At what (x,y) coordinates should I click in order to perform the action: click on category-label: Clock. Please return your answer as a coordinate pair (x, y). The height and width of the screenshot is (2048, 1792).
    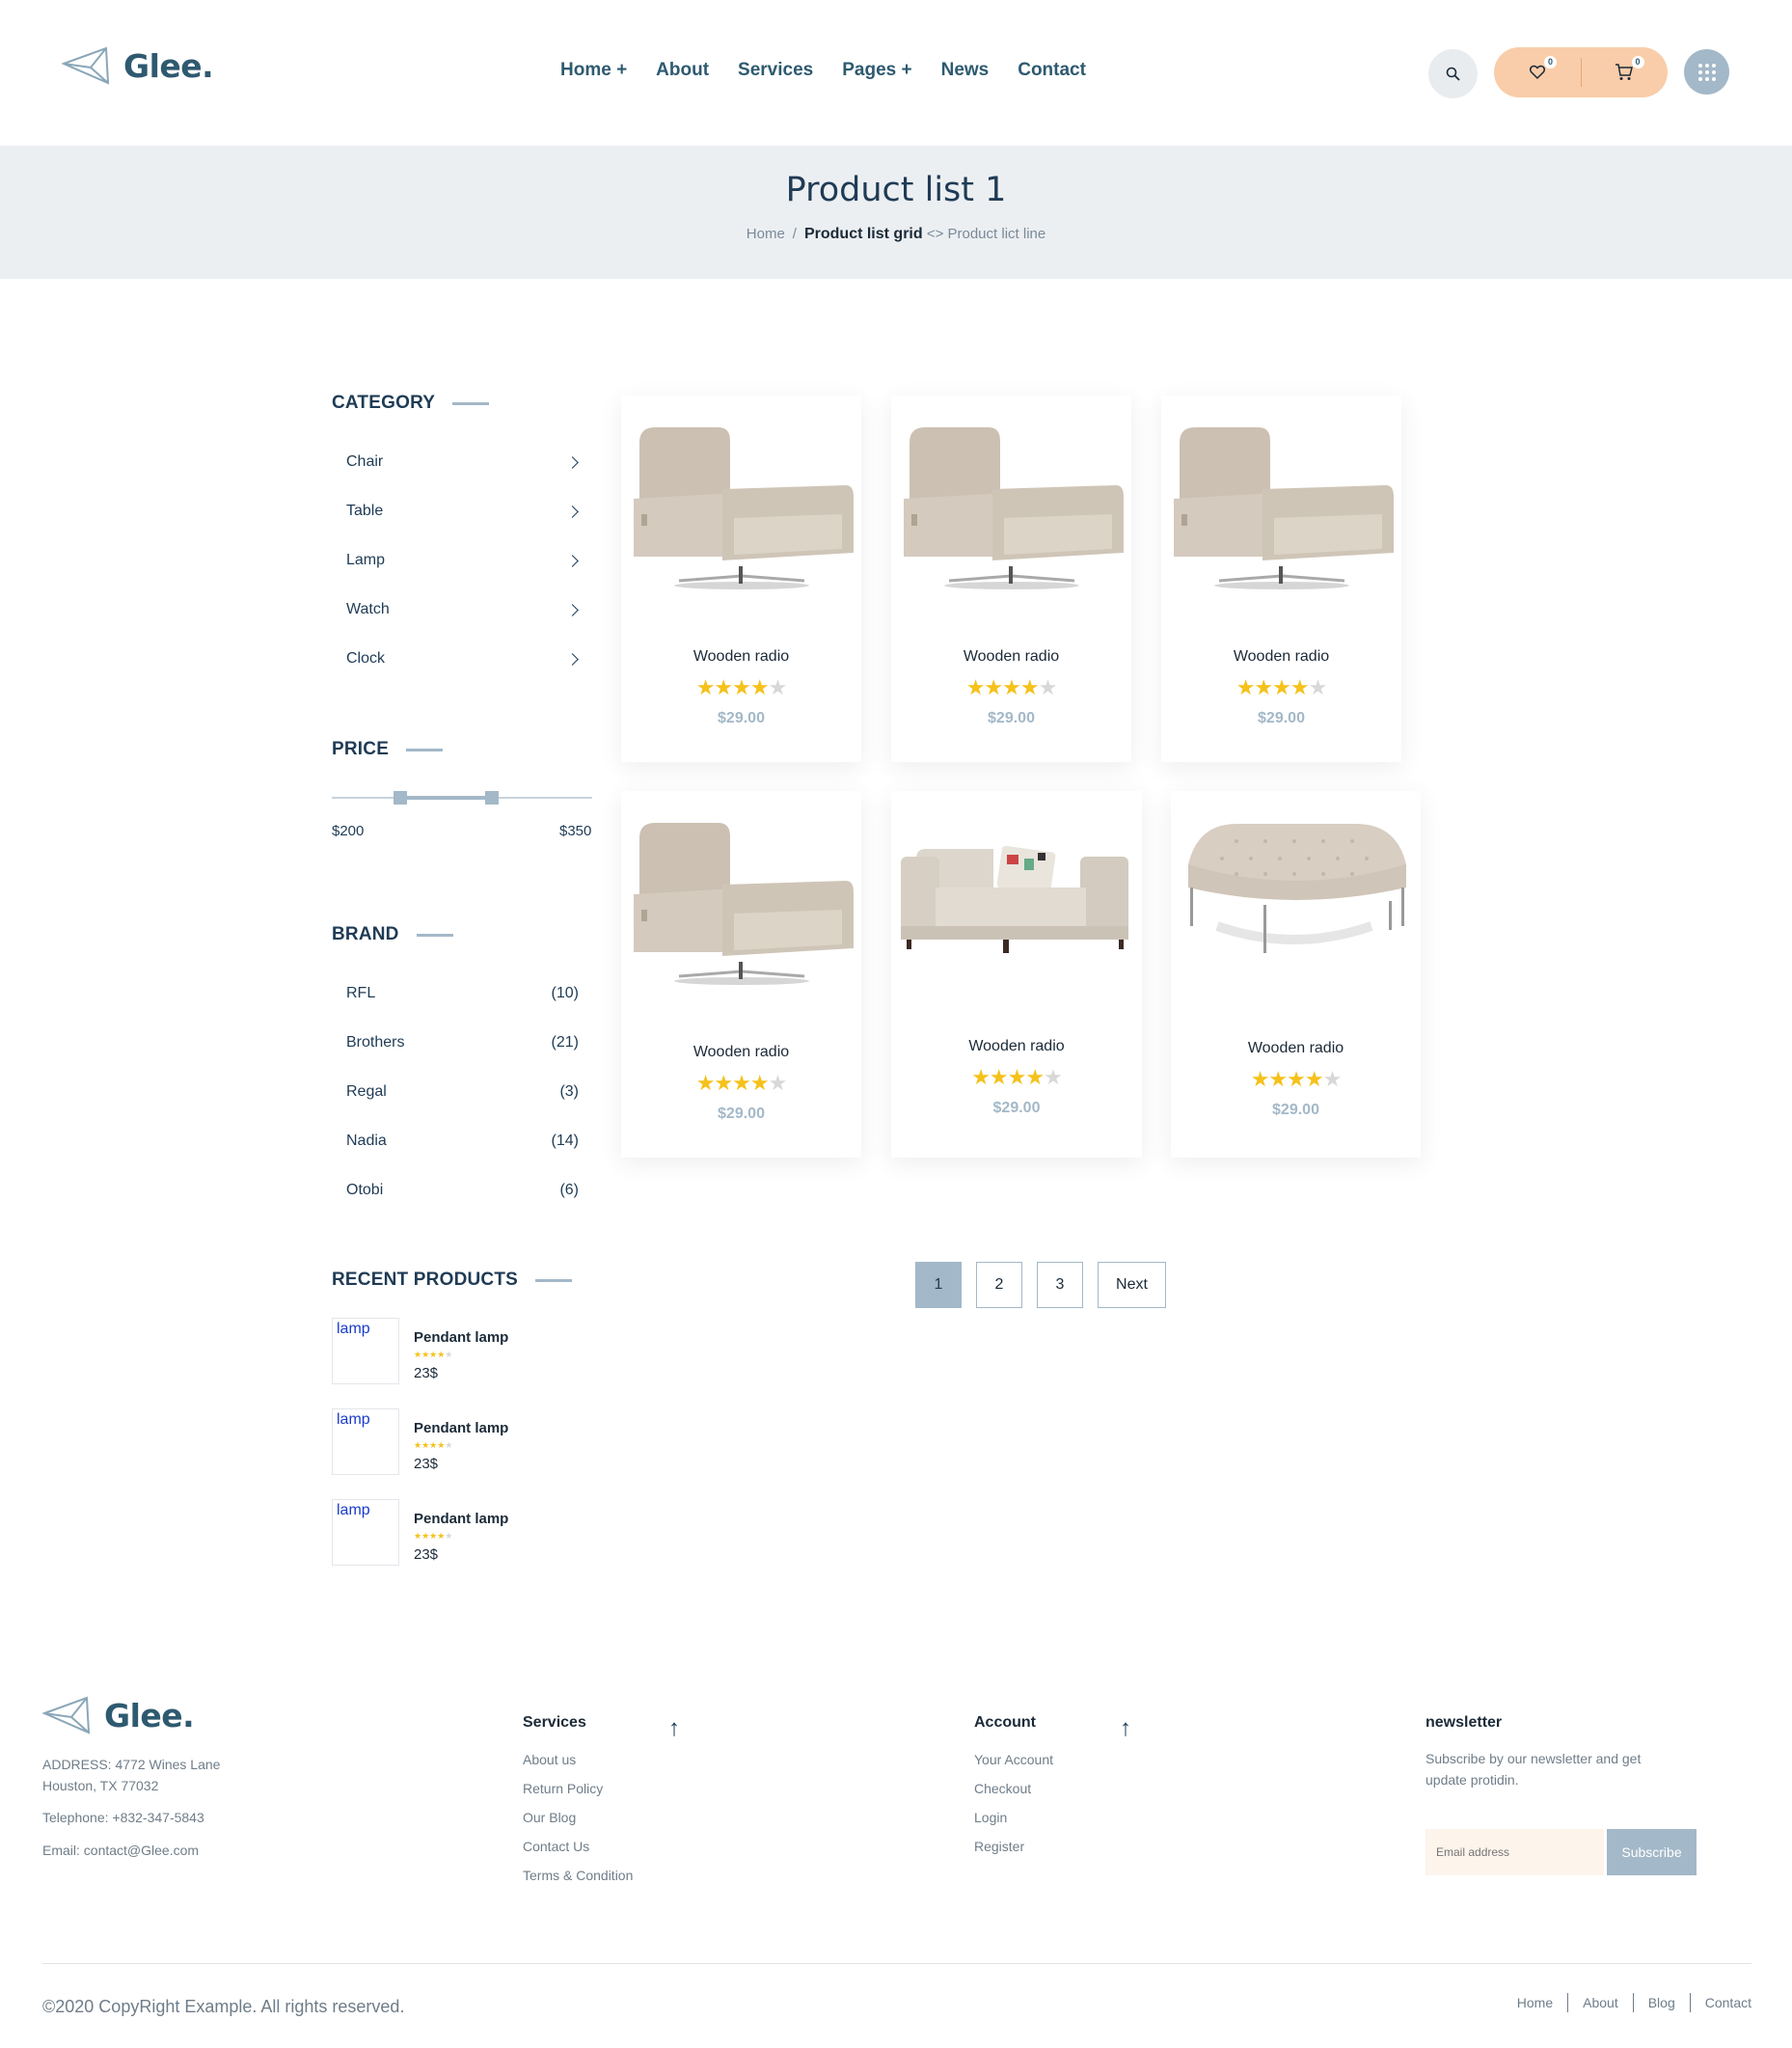
    Looking at the image, I should click on (366, 658).